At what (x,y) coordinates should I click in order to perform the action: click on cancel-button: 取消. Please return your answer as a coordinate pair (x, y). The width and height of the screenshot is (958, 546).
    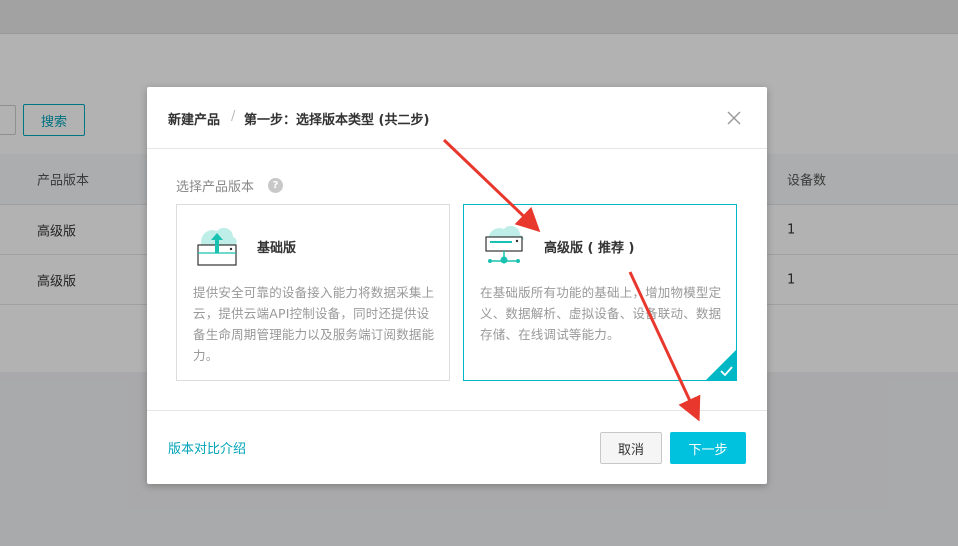
    Looking at the image, I should click on (631, 448).